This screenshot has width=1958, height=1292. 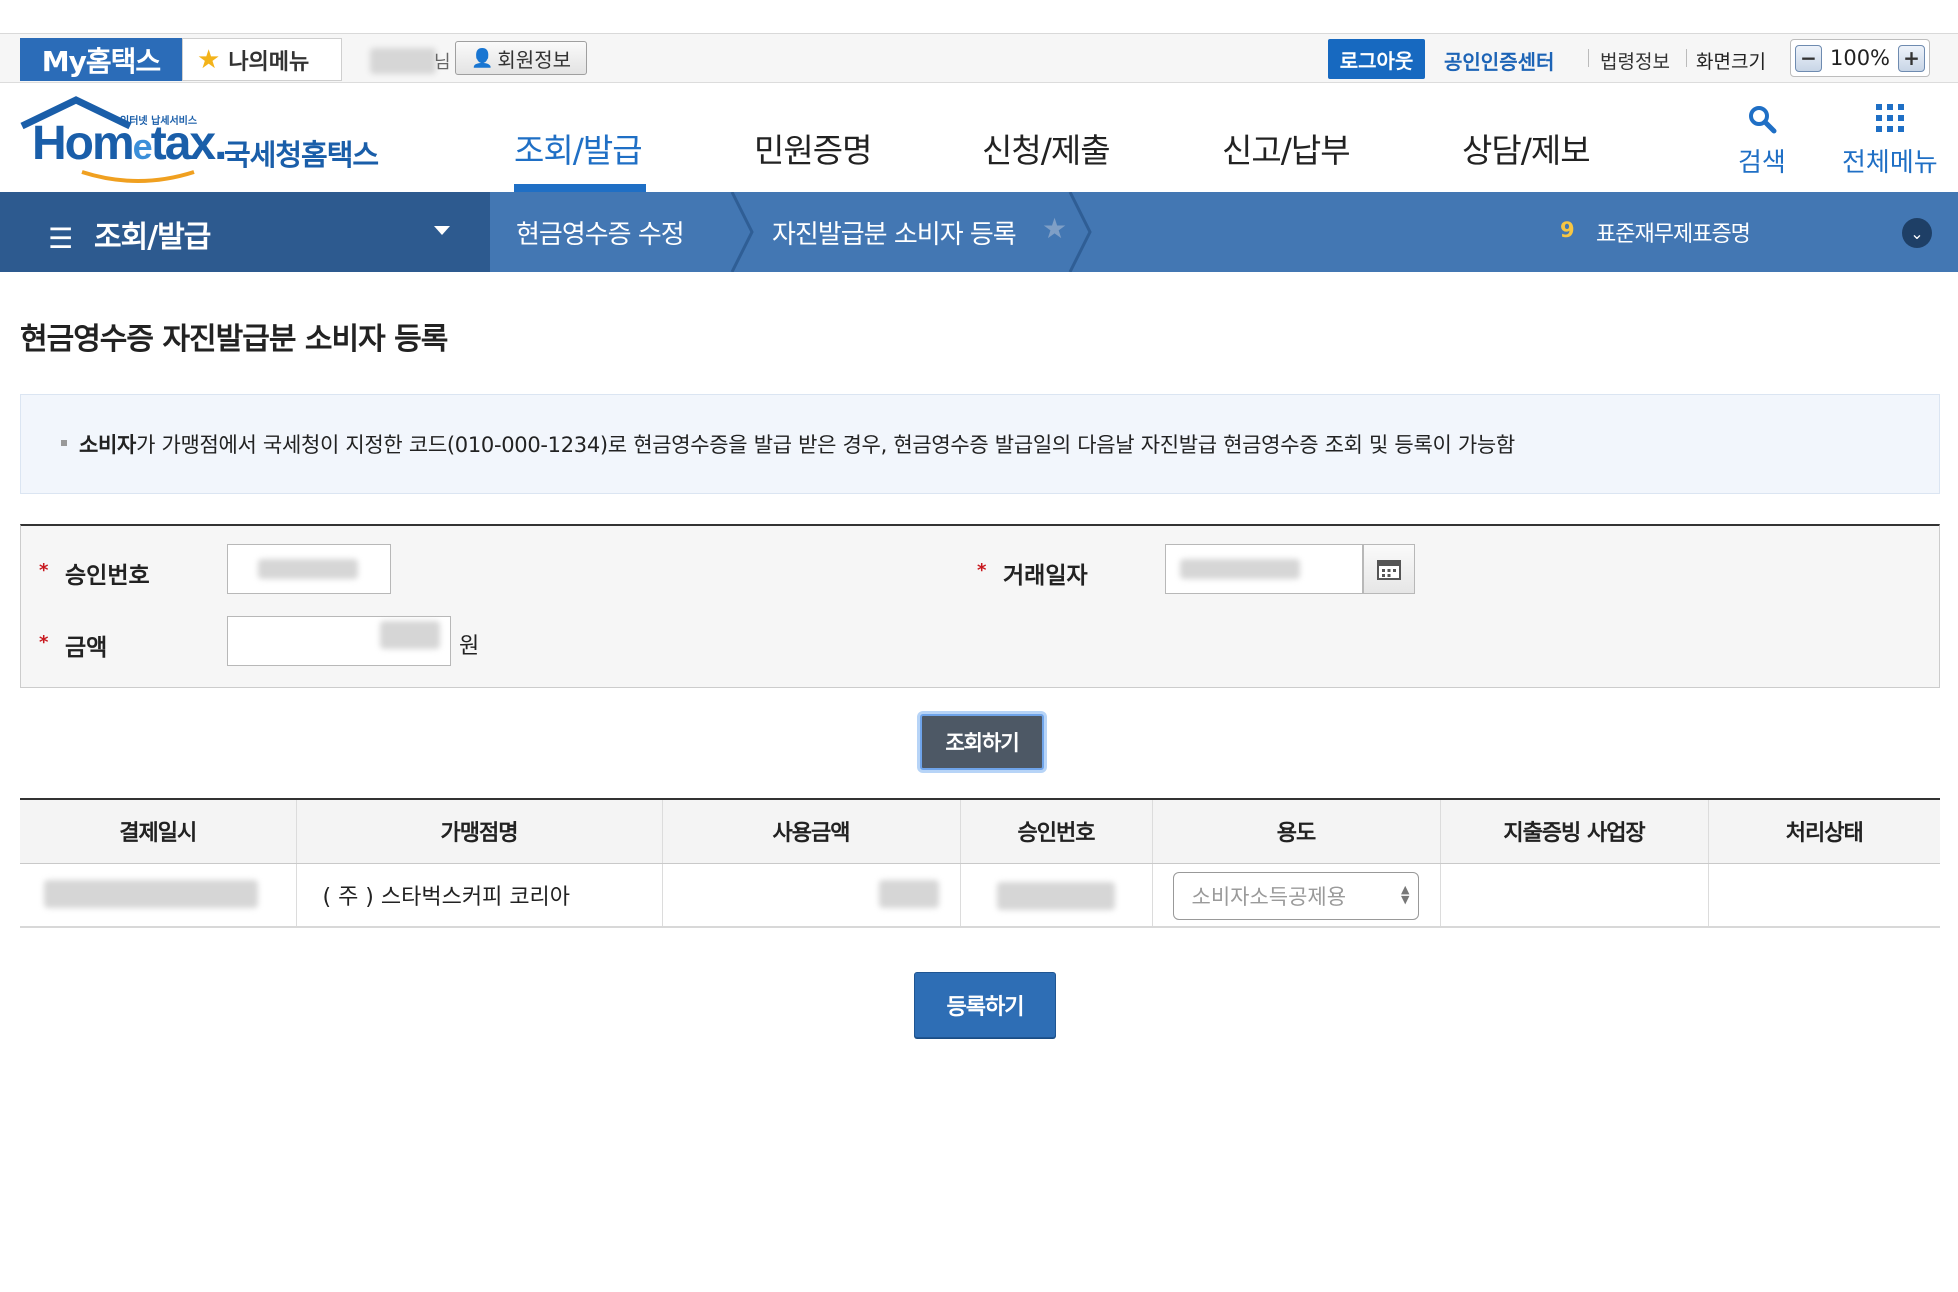 I want to click on main-nav-report: 신고/납부, so click(x=1286, y=148).